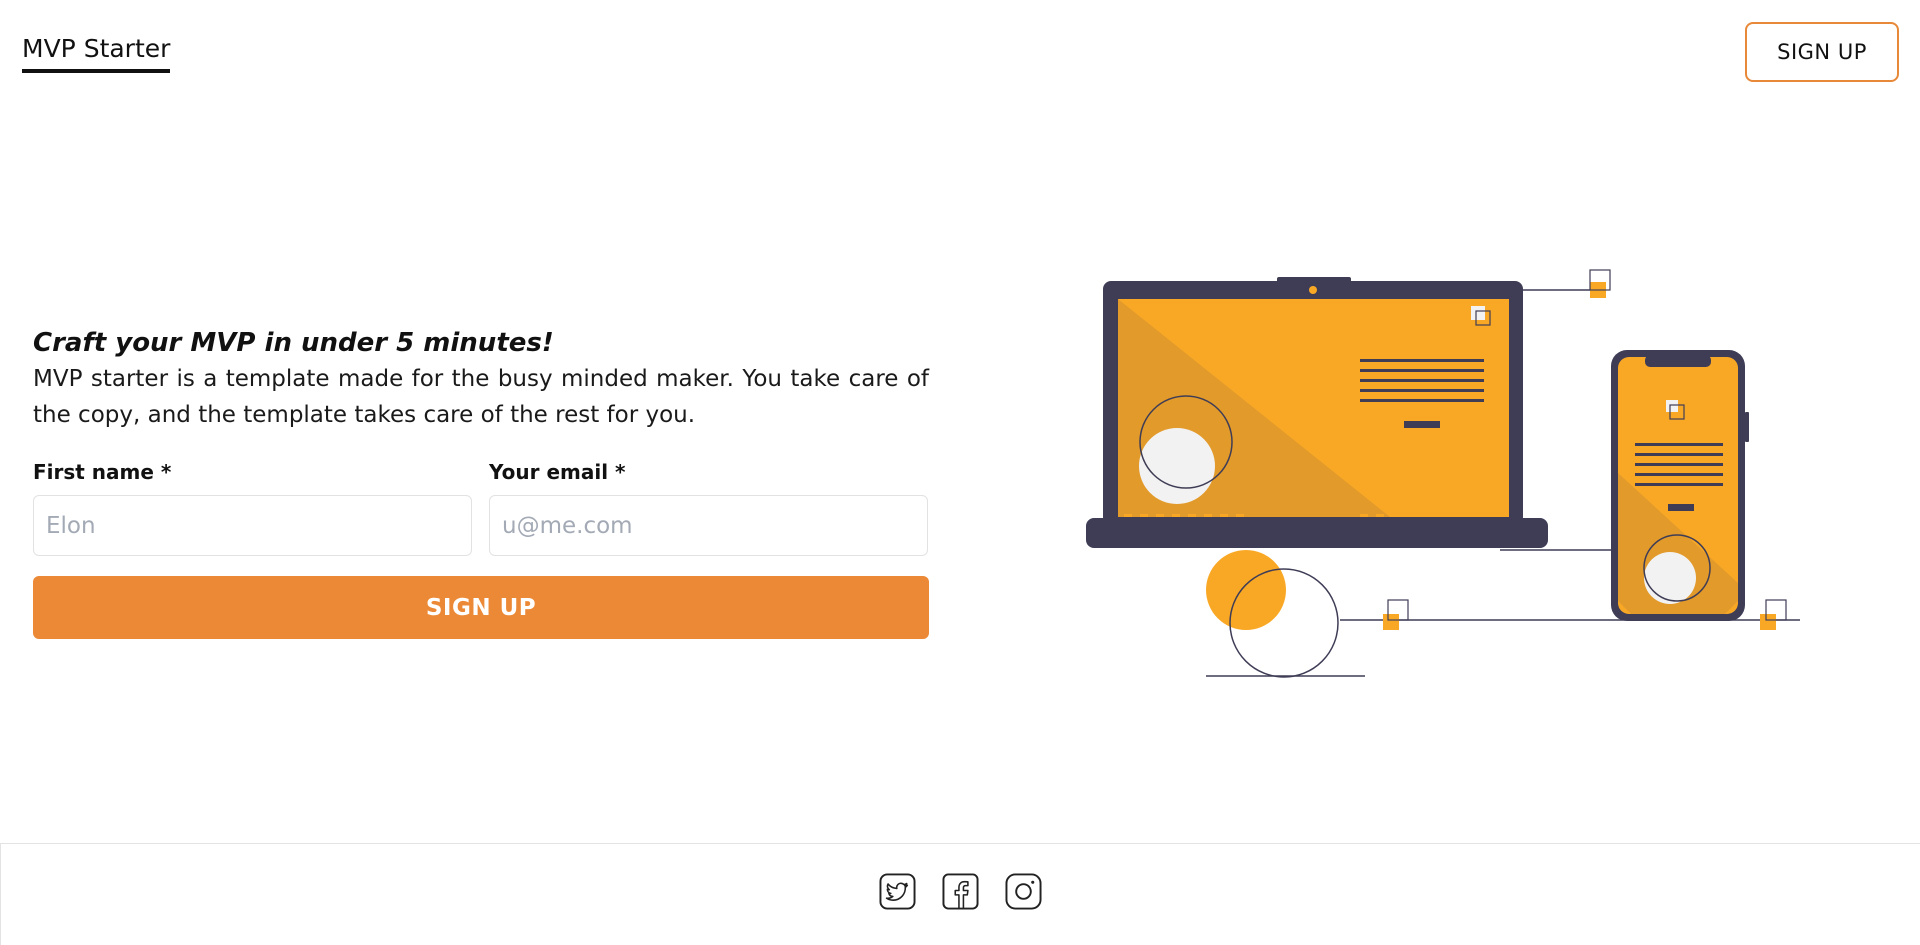  What do you see at coordinates (481, 607) in the screenshot?
I see `form-signup-button: SIGN UP` at bounding box center [481, 607].